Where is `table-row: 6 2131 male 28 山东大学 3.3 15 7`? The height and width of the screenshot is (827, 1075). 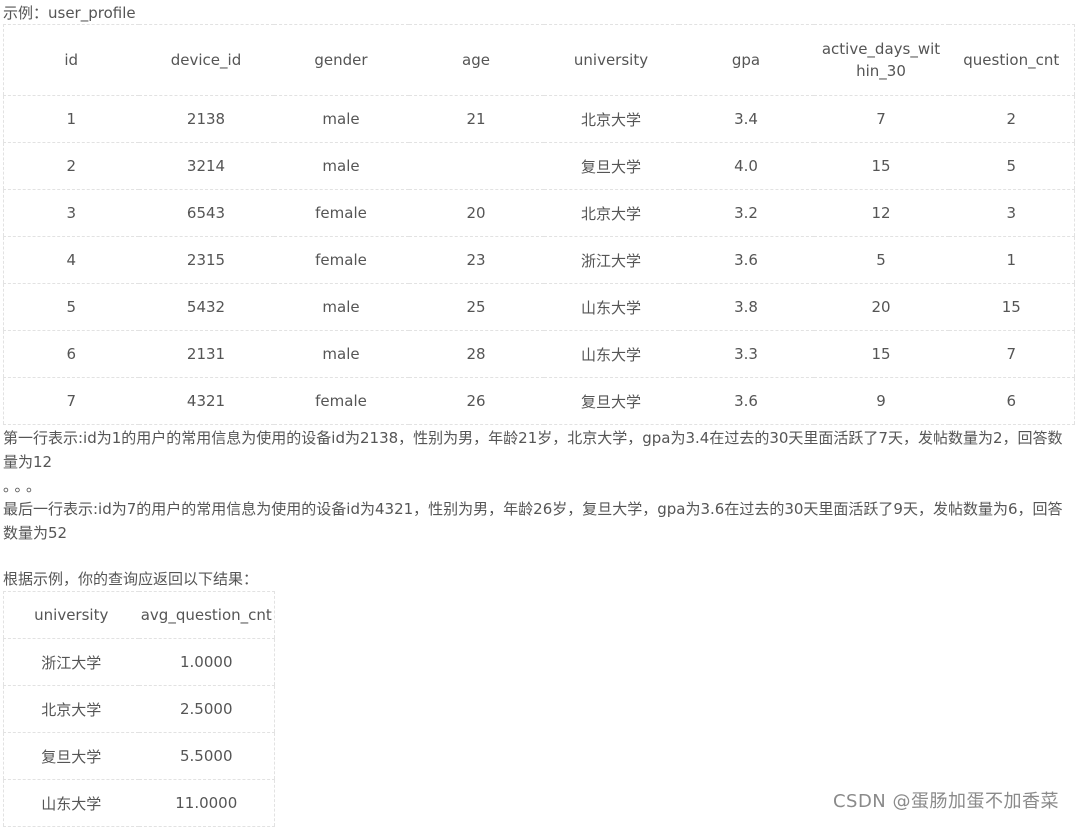
table-row: 6 2131 male 28 山东大学 3.3 15 7 is located at coordinates (539, 354).